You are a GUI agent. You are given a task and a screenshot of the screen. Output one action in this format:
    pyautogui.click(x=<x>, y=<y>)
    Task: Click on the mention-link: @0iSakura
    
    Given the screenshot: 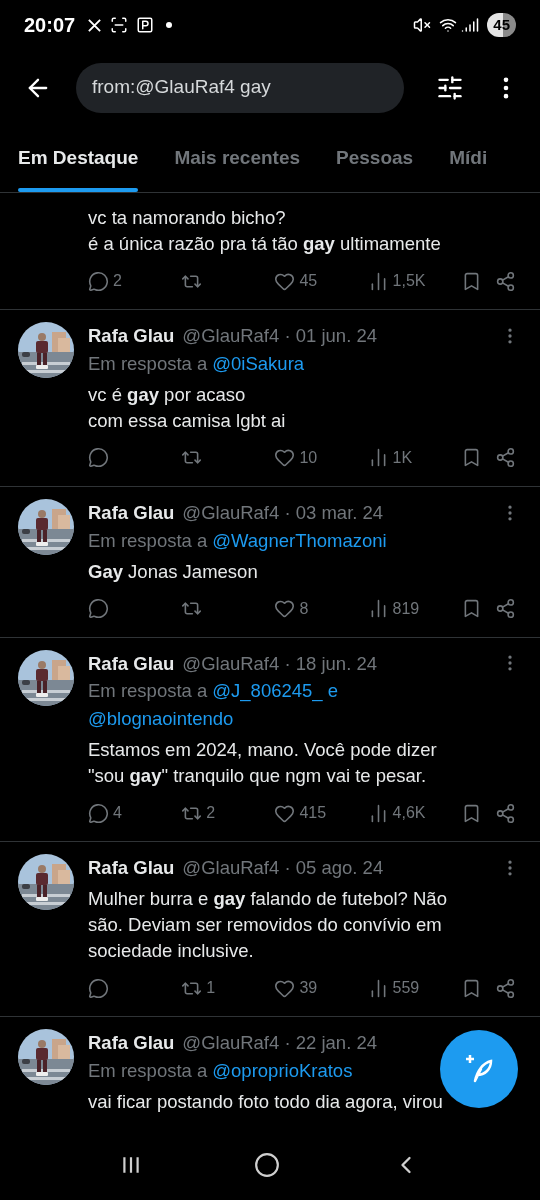 What is the action you would take?
    pyautogui.click(x=258, y=363)
    